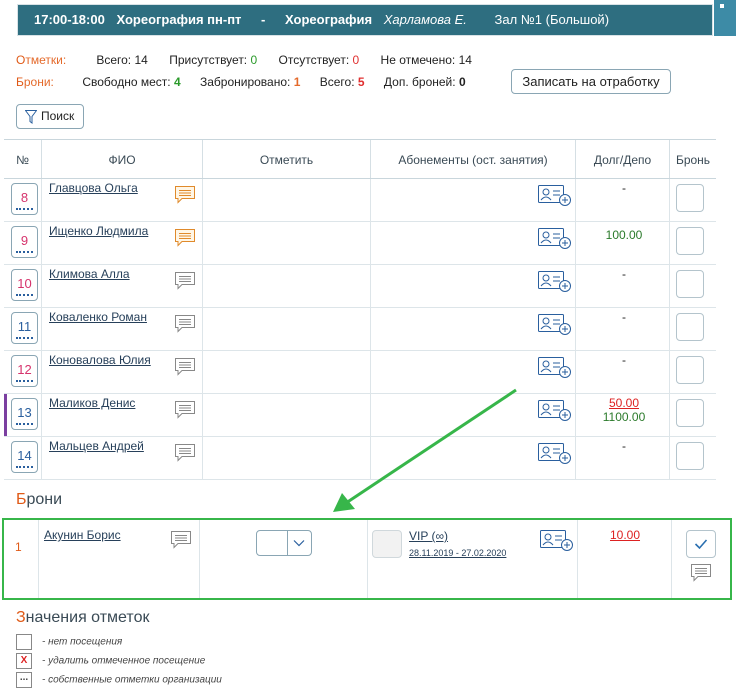 The width and height of the screenshot is (736, 699). Describe the element at coordinates (418, 60) in the screenshot. I see `marks-unmarked-label: Не отмечено:` at that location.